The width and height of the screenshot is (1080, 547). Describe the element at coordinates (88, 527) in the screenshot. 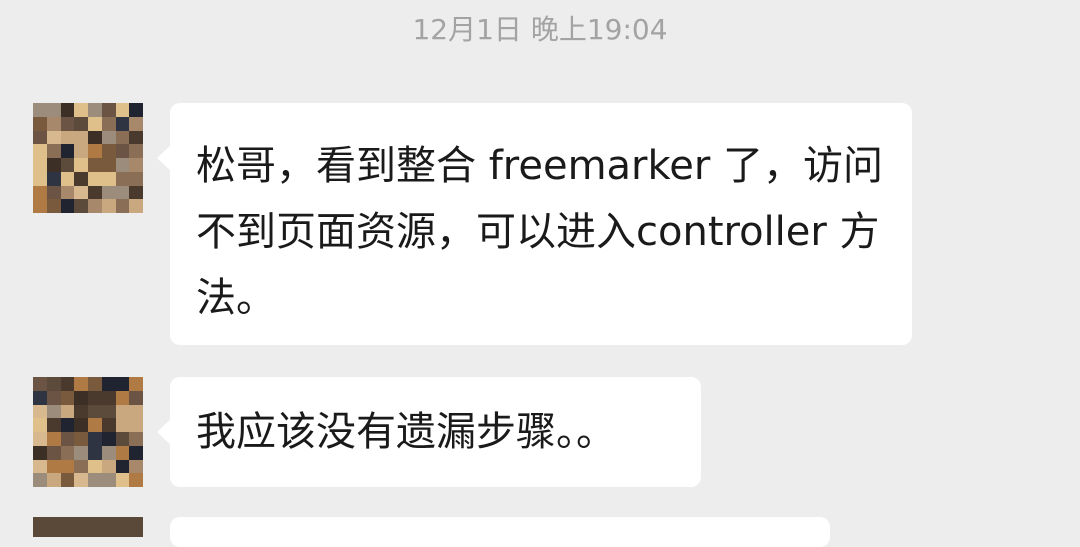

I see `contact-avatar-partial` at that location.